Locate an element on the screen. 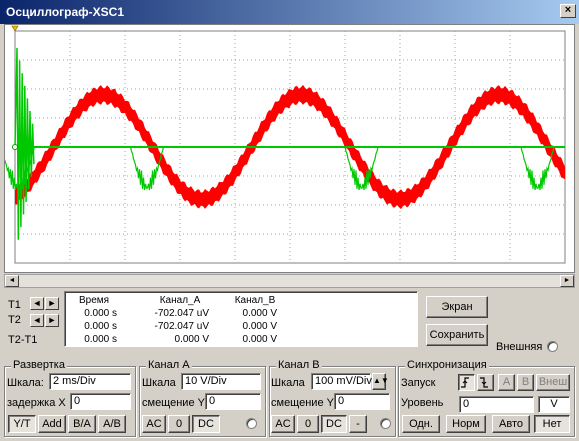 This screenshot has height=441, width=579. cursor-t1-marker is located at coordinates (15, 28).